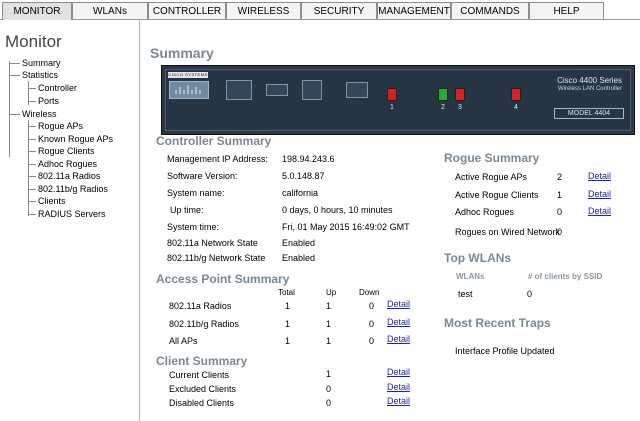 The width and height of the screenshot is (640, 421). What do you see at coordinates (560, 177) in the screenshot?
I see `active-rogue-aps-value: 2` at bounding box center [560, 177].